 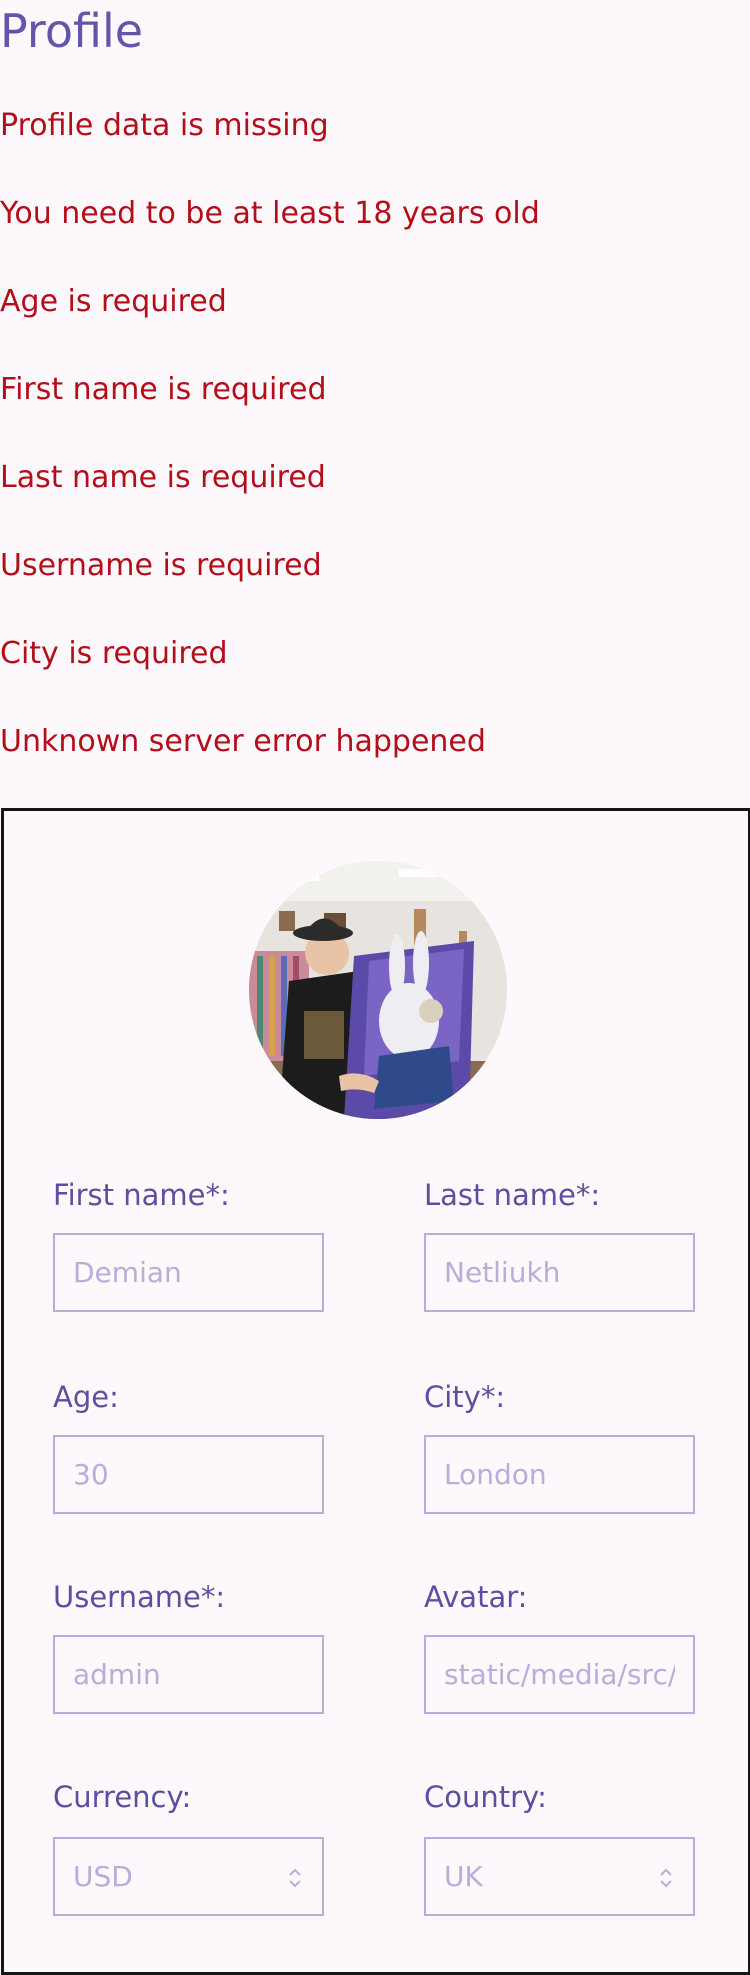 What do you see at coordinates (465, 1397) in the screenshot?
I see `city-label: City*:` at bounding box center [465, 1397].